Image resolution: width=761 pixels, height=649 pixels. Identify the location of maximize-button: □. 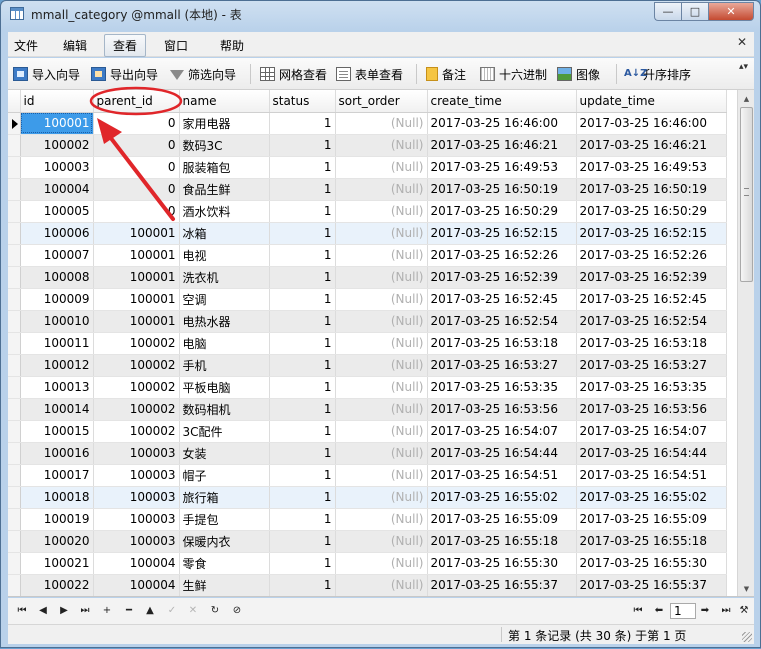
(694, 11).